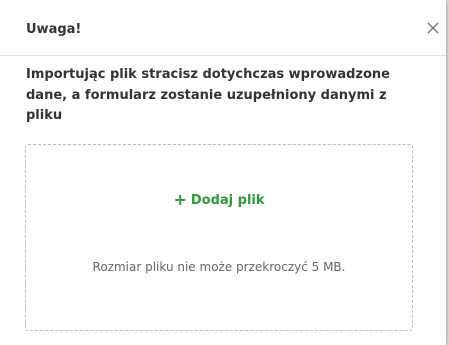  Describe the element at coordinates (54, 29) in the screenshot. I see `dialog-title: Uwaga!` at that location.